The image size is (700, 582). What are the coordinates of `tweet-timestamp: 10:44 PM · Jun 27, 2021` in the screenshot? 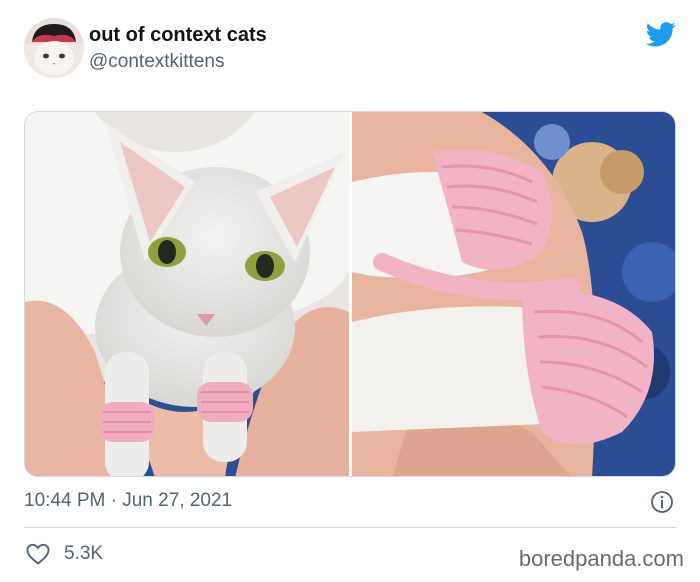 It's located at (128, 501).